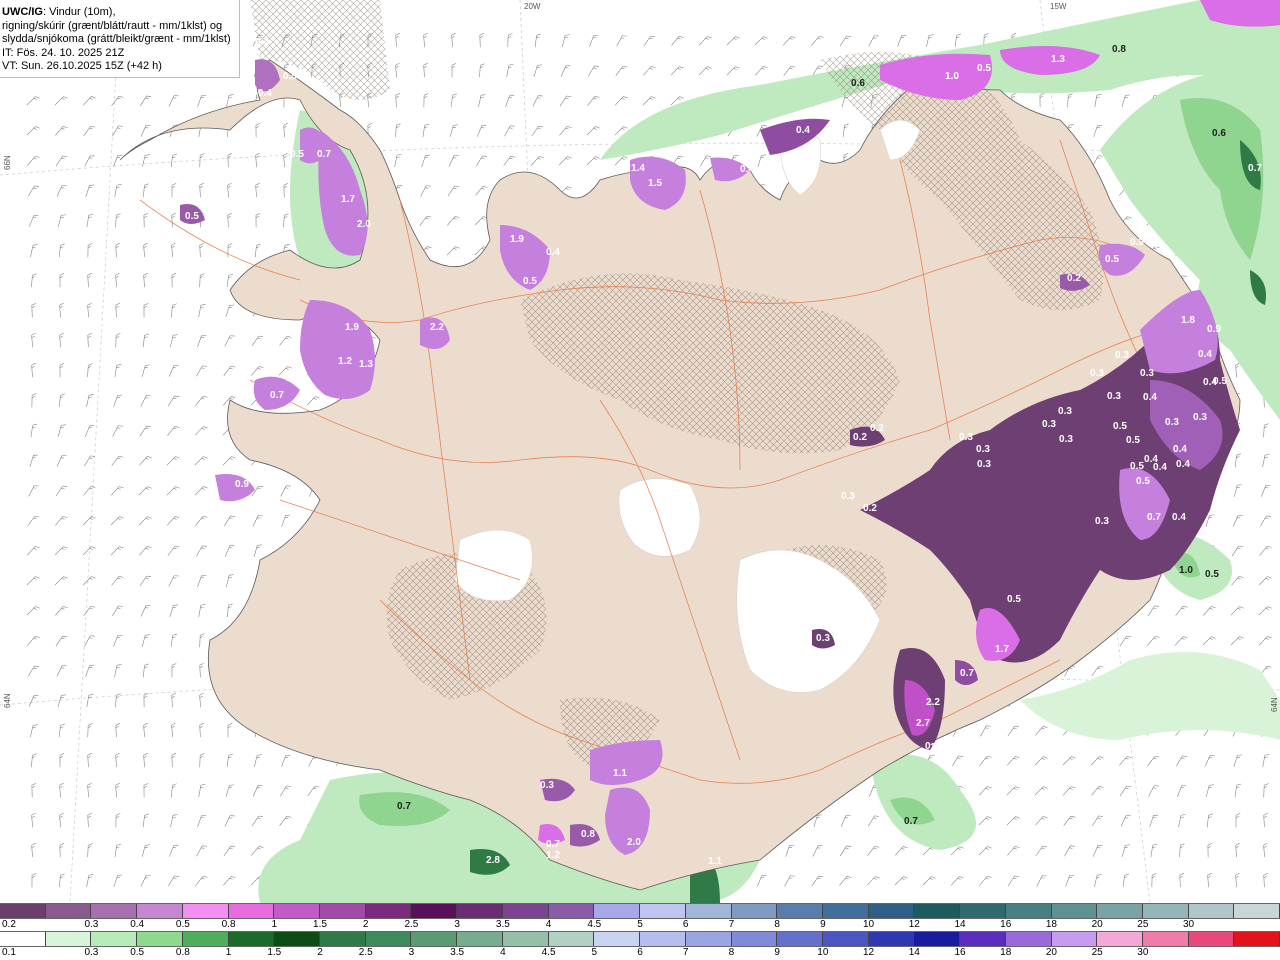 Image resolution: width=1280 pixels, height=960 pixels. Describe the element at coordinates (63, 52) in the screenshot. I see `init-time: IT: Fös. 24. 10. 2025 21Z` at that location.